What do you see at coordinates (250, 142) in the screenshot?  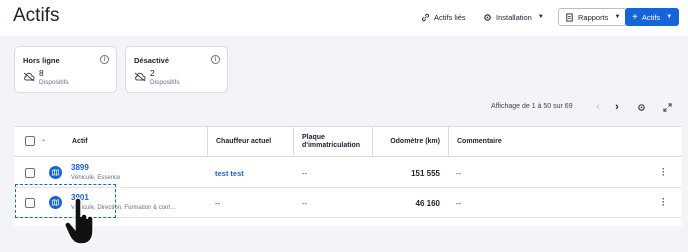 I see `column-header-driver: Chauffeur actuel` at bounding box center [250, 142].